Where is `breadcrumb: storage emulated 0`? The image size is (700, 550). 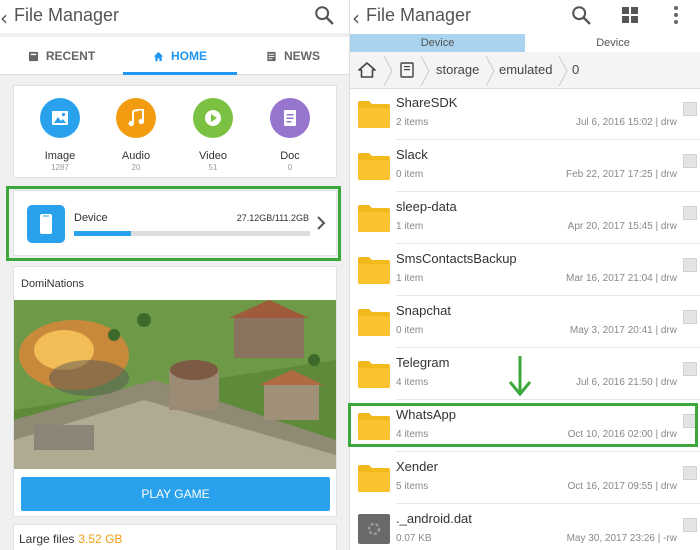 breadcrumb: storage emulated 0 is located at coordinates (525, 70).